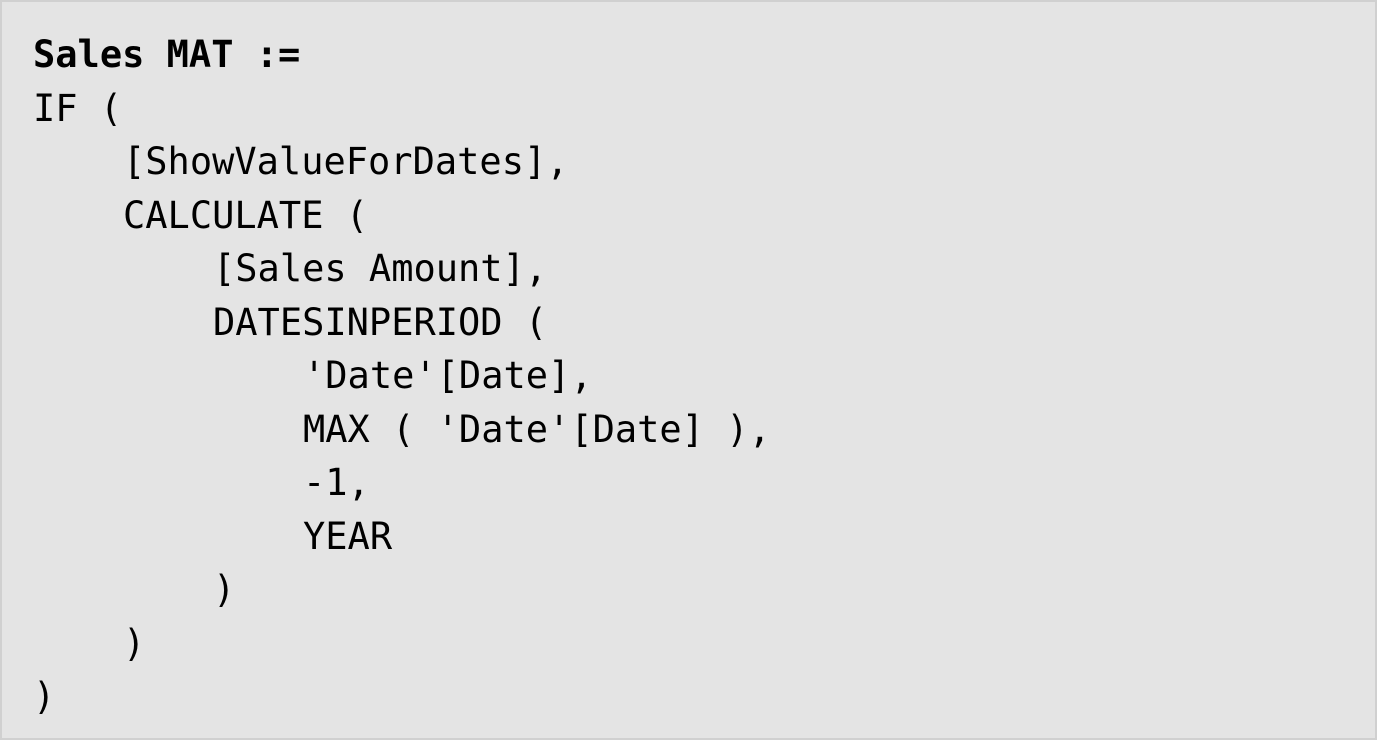 This screenshot has width=1377, height=740. Describe the element at coordinates (346, 161) in the screenshot. I see `code-line: [ShowValueForDates],` at that location.